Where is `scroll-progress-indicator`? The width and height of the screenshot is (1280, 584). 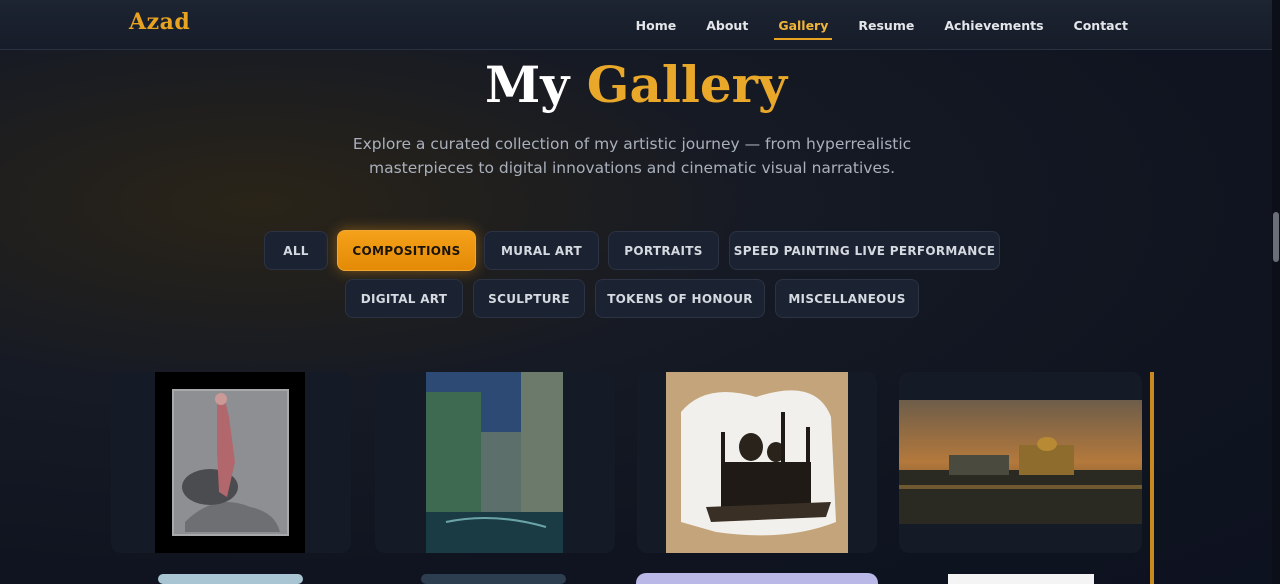 scroll-progress-indicator is located at coordinates (1152, 478).